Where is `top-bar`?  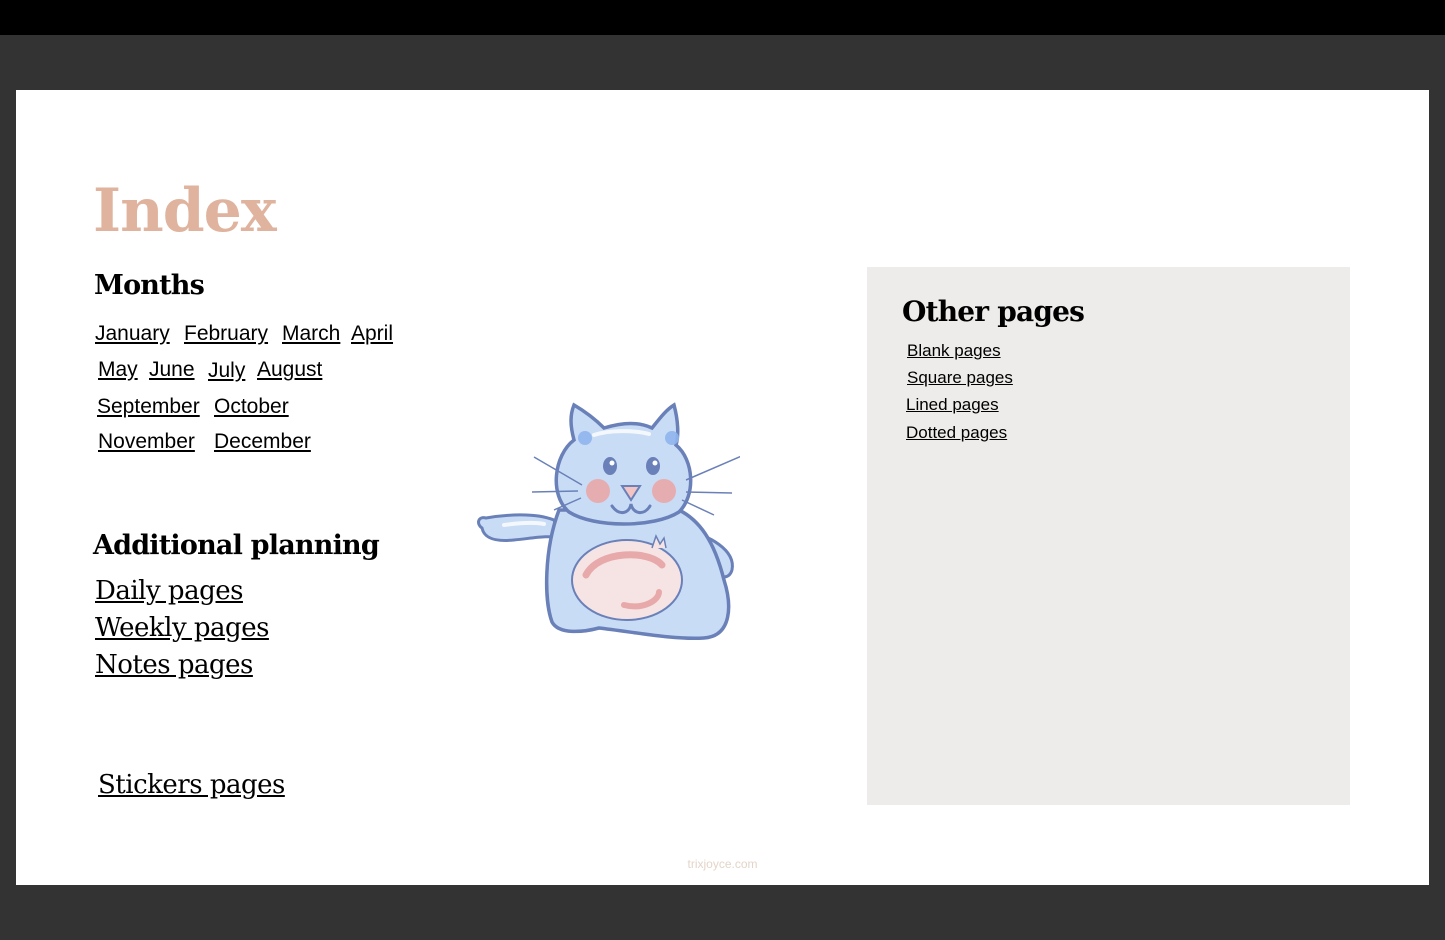 top-bar is located at coordinates (722, 17).